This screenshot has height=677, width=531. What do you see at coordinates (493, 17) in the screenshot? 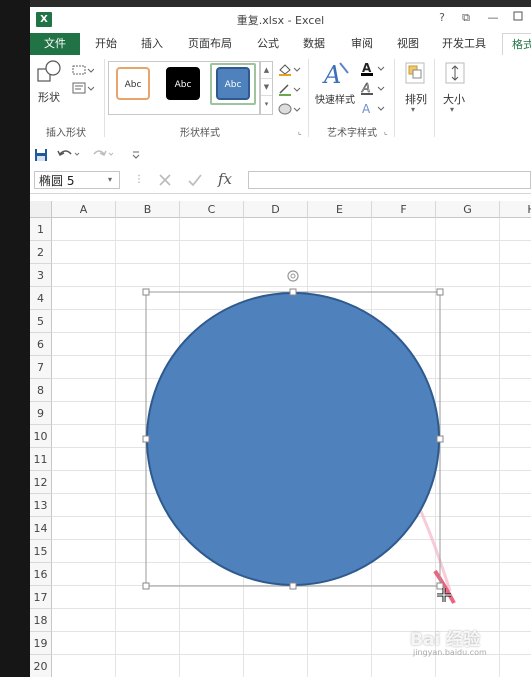
I see `minimize-button: —` at bounding box center [493, 17].